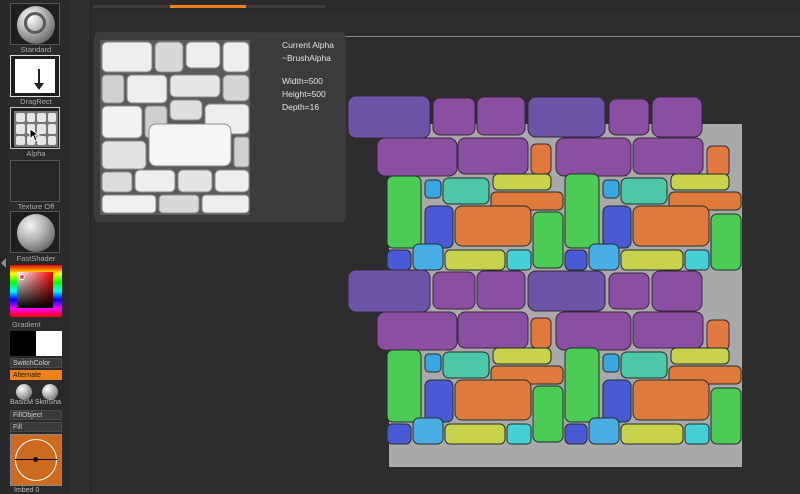  I want to click on color-marker, so click(22, 277).